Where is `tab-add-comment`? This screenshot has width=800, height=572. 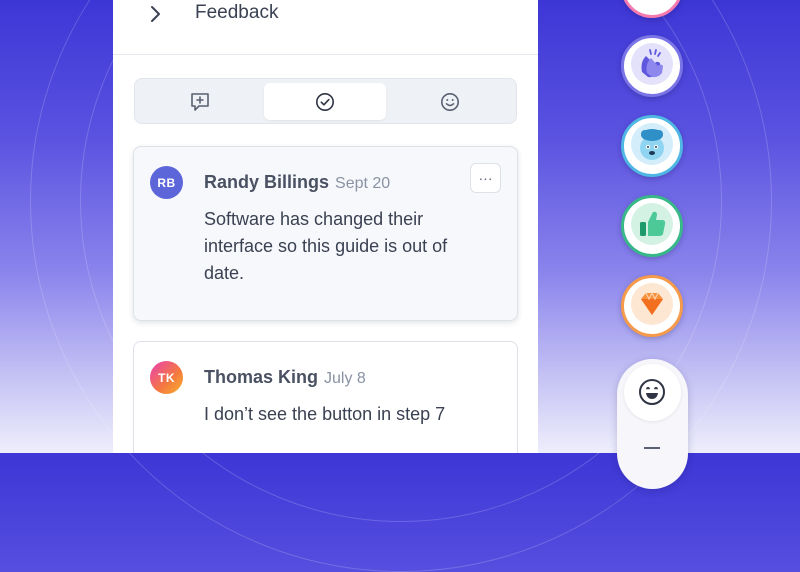
tab-add-comment is located at coordinates (200, 101).